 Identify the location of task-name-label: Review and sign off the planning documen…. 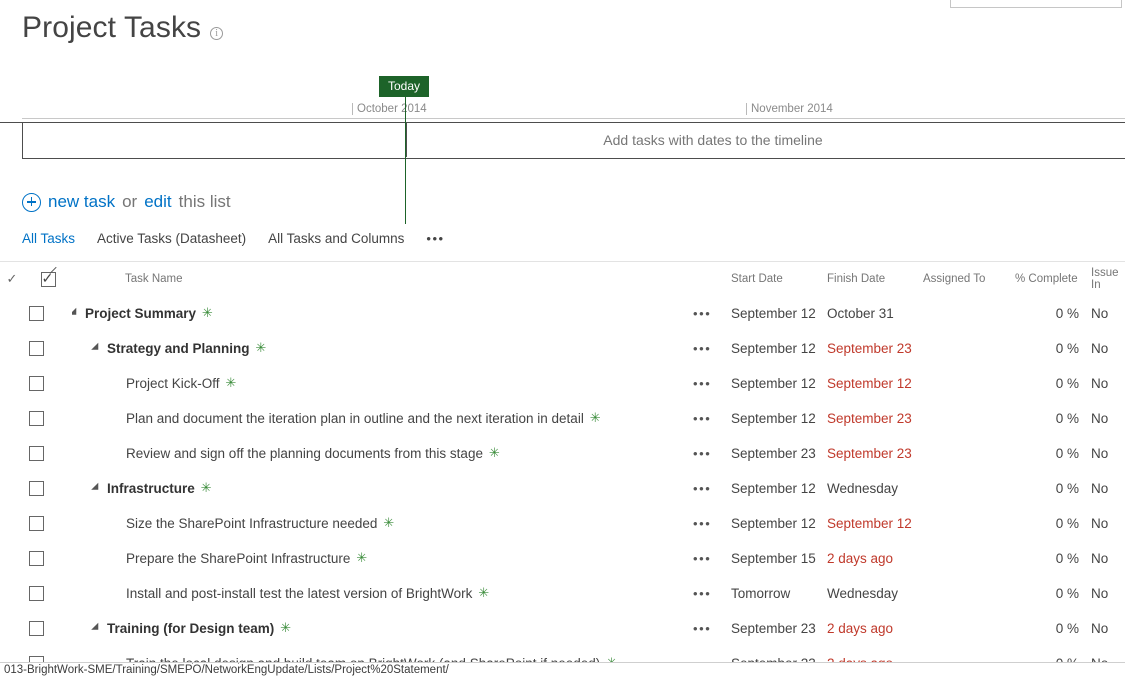
(304, 453).